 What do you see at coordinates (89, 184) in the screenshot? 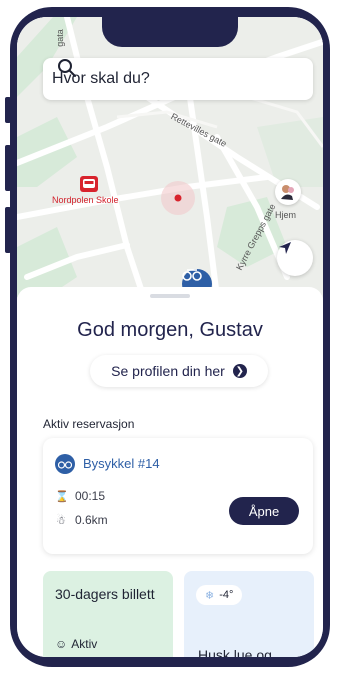
I see `bus-icon` at bounding box center [89, 184].